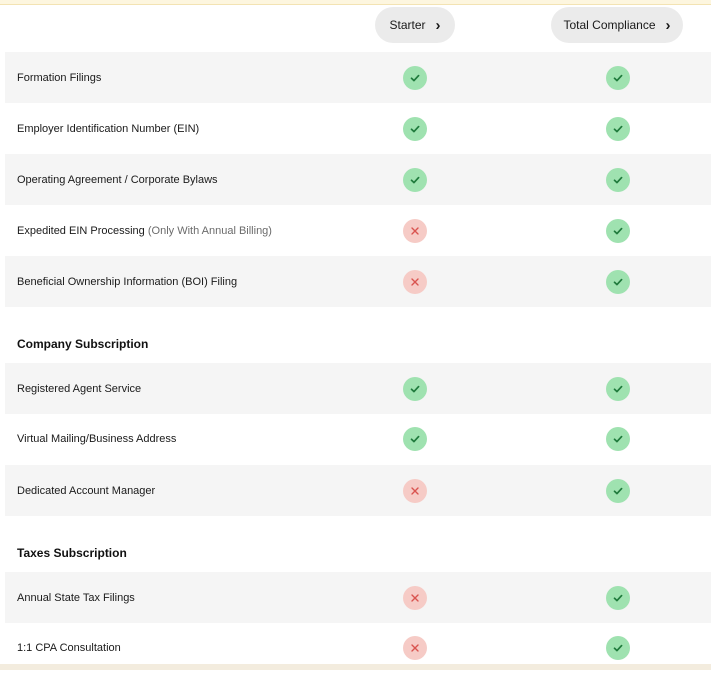  Describe the element at coordinates (72, 553) in the screenshot. I see `section-title-taxes-subscription: Taxes Subscription` at that location.